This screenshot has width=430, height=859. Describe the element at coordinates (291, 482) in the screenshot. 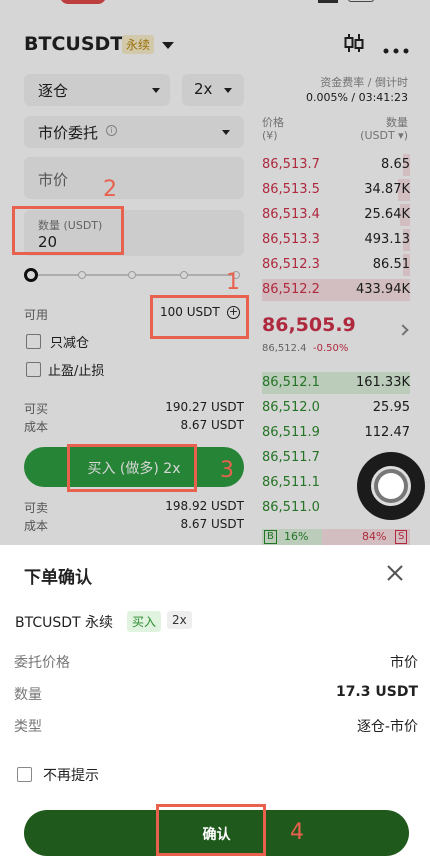

I see `bid-price: 86,511.1` at that location.